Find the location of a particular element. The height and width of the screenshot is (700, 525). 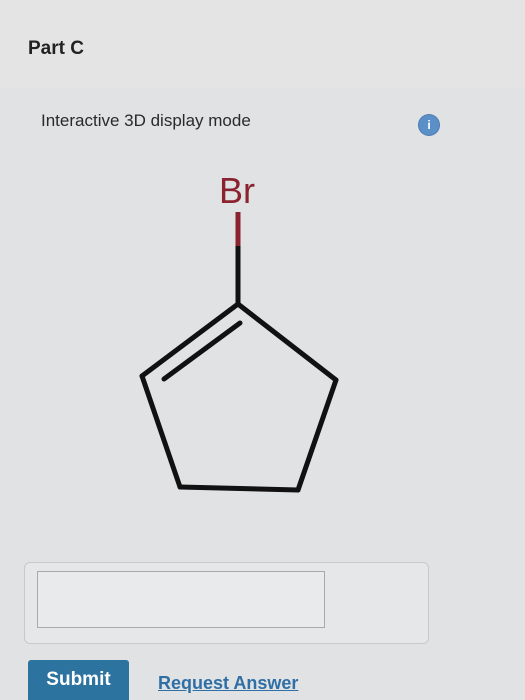

info-icon: i is located at coordinates (429, 125).